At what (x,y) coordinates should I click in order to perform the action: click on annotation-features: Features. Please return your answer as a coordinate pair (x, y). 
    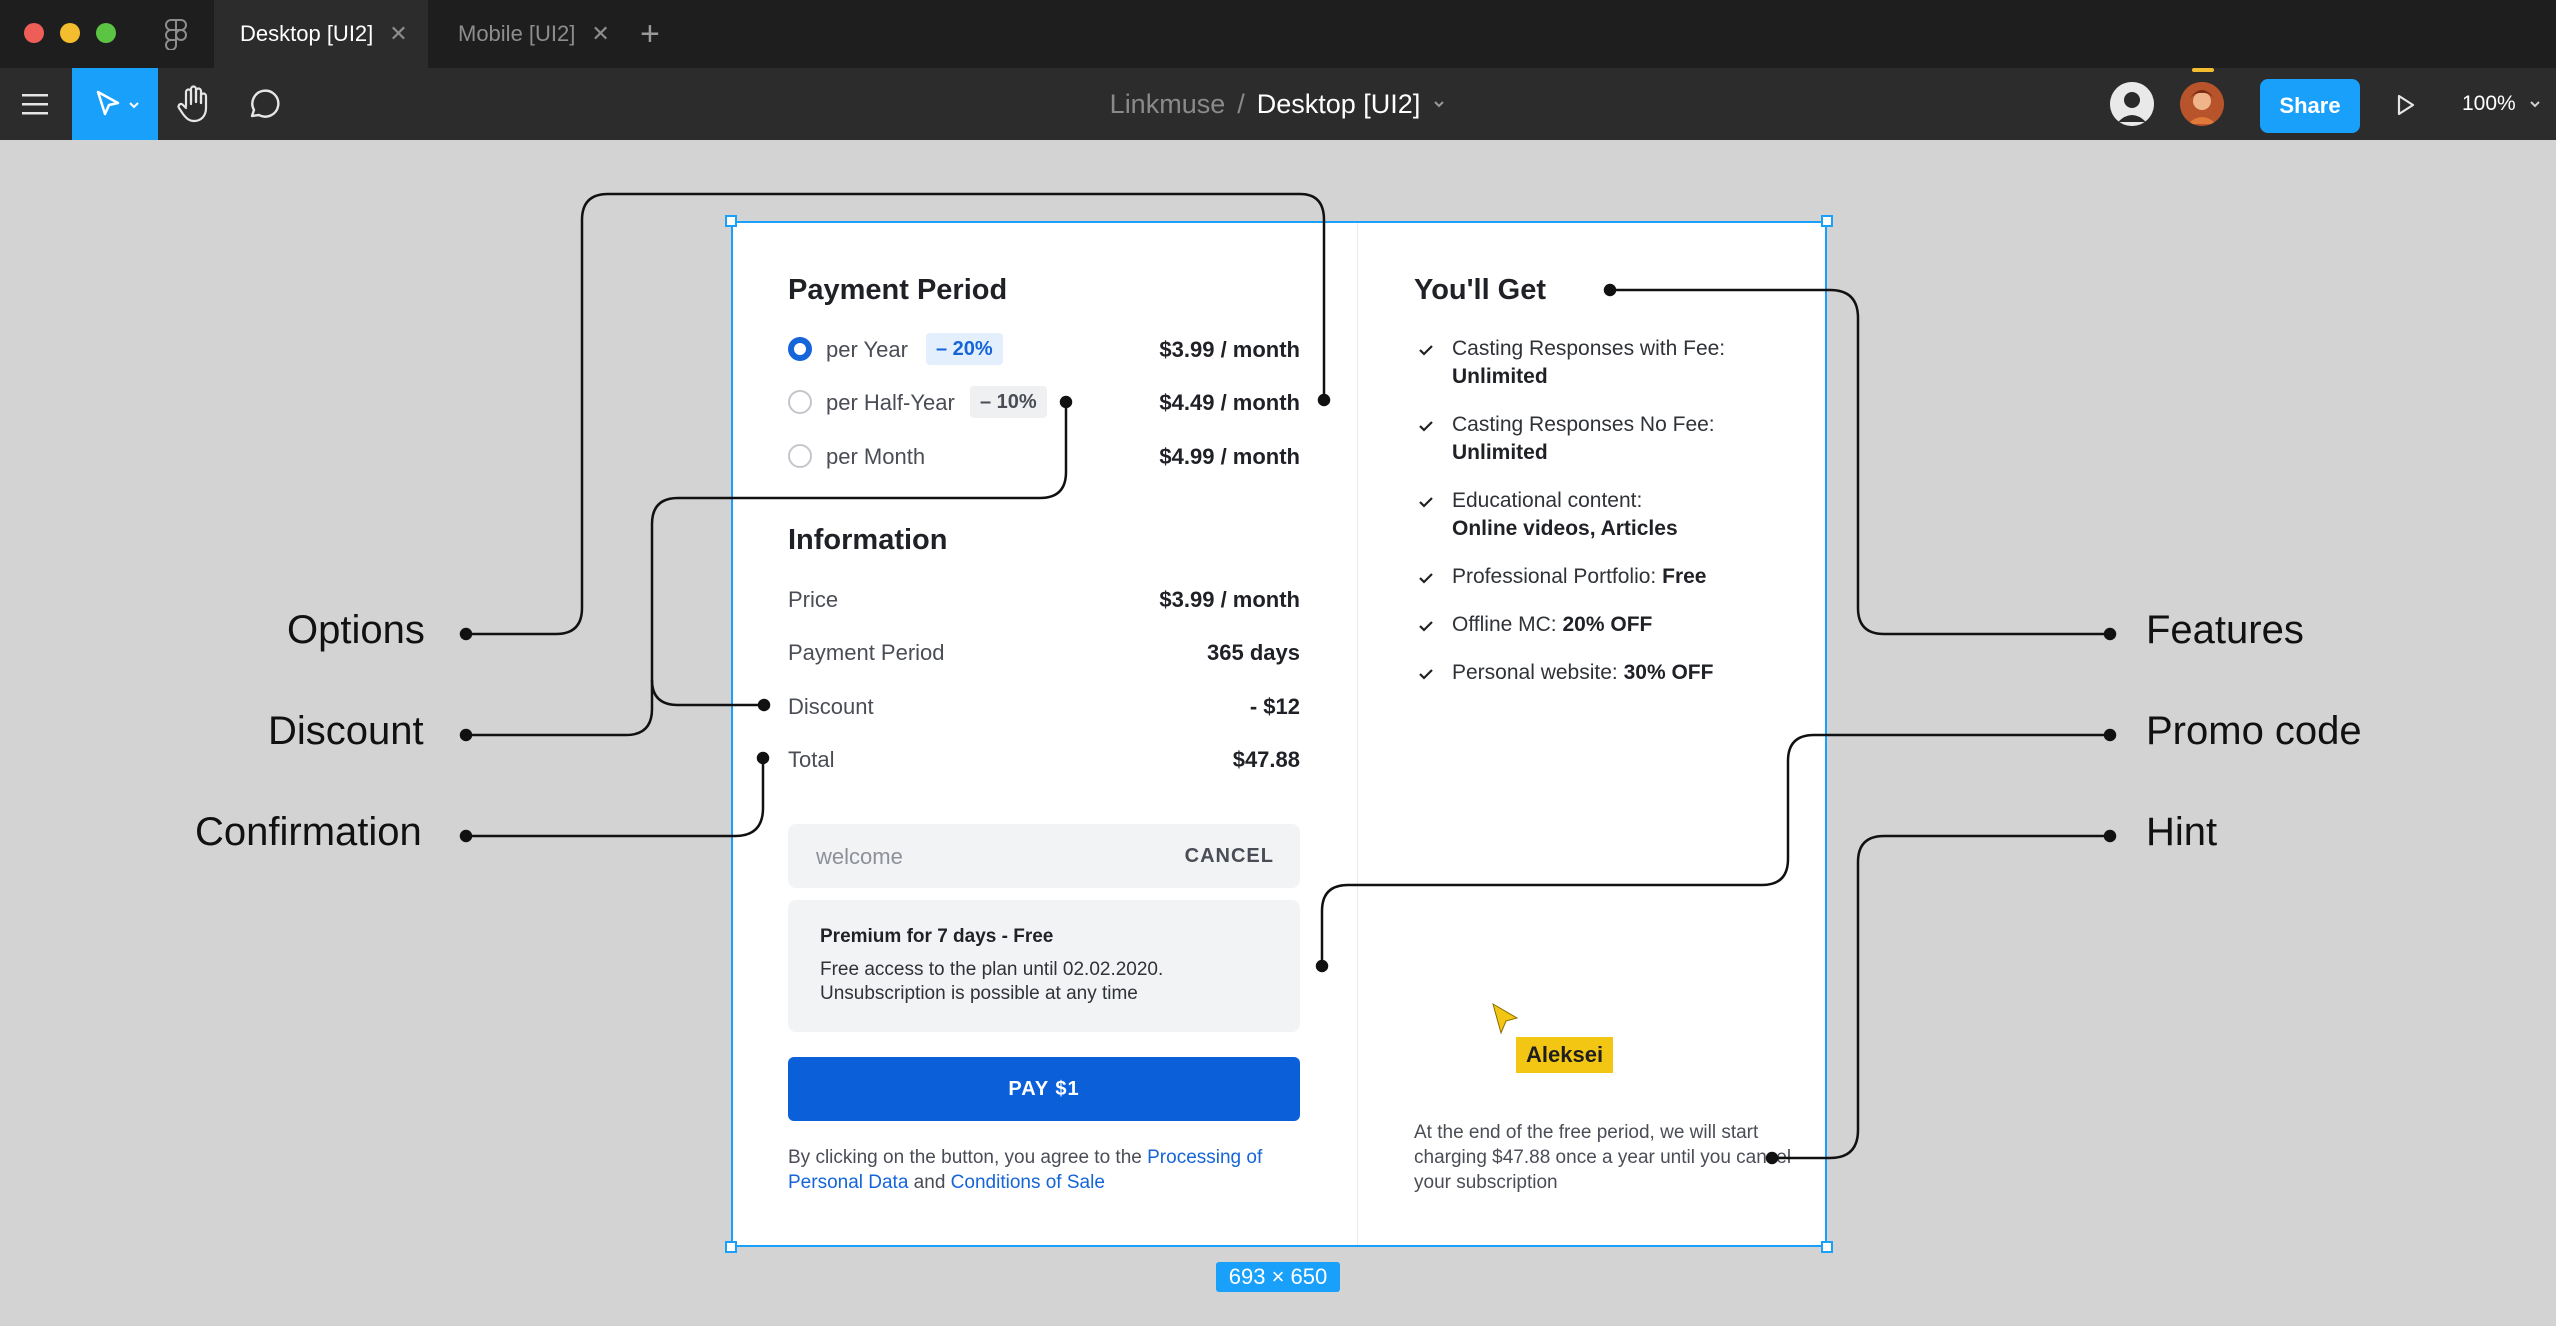
    Looking at the image, I should click on (2225, 630).